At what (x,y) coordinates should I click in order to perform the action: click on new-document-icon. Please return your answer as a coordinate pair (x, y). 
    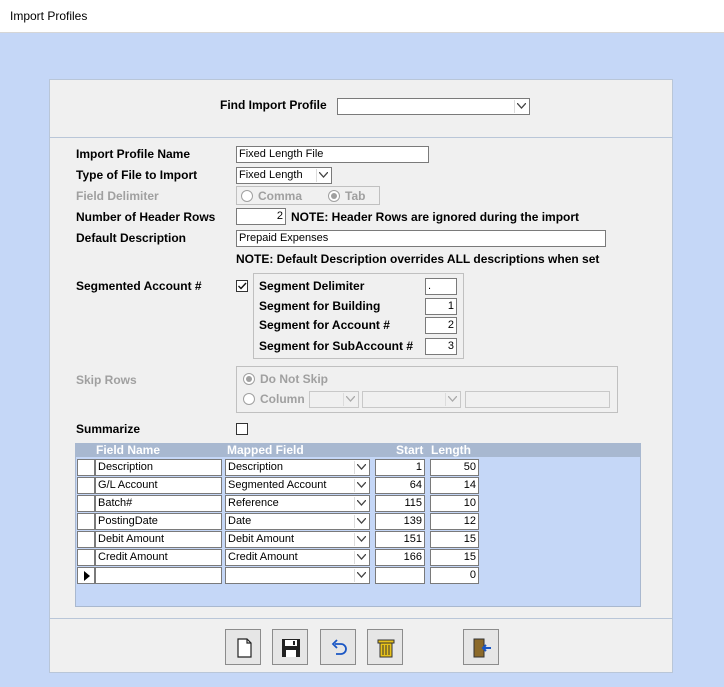
    Looking at the image, I should click on (244, 648).